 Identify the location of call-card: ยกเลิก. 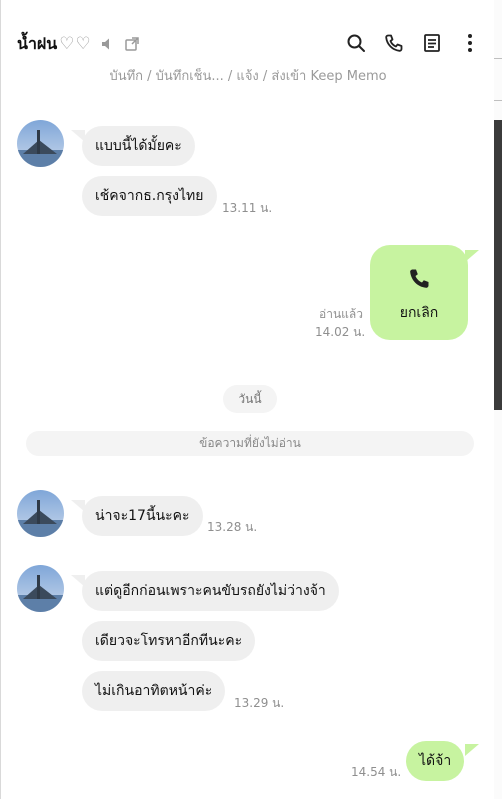
(419, 292).